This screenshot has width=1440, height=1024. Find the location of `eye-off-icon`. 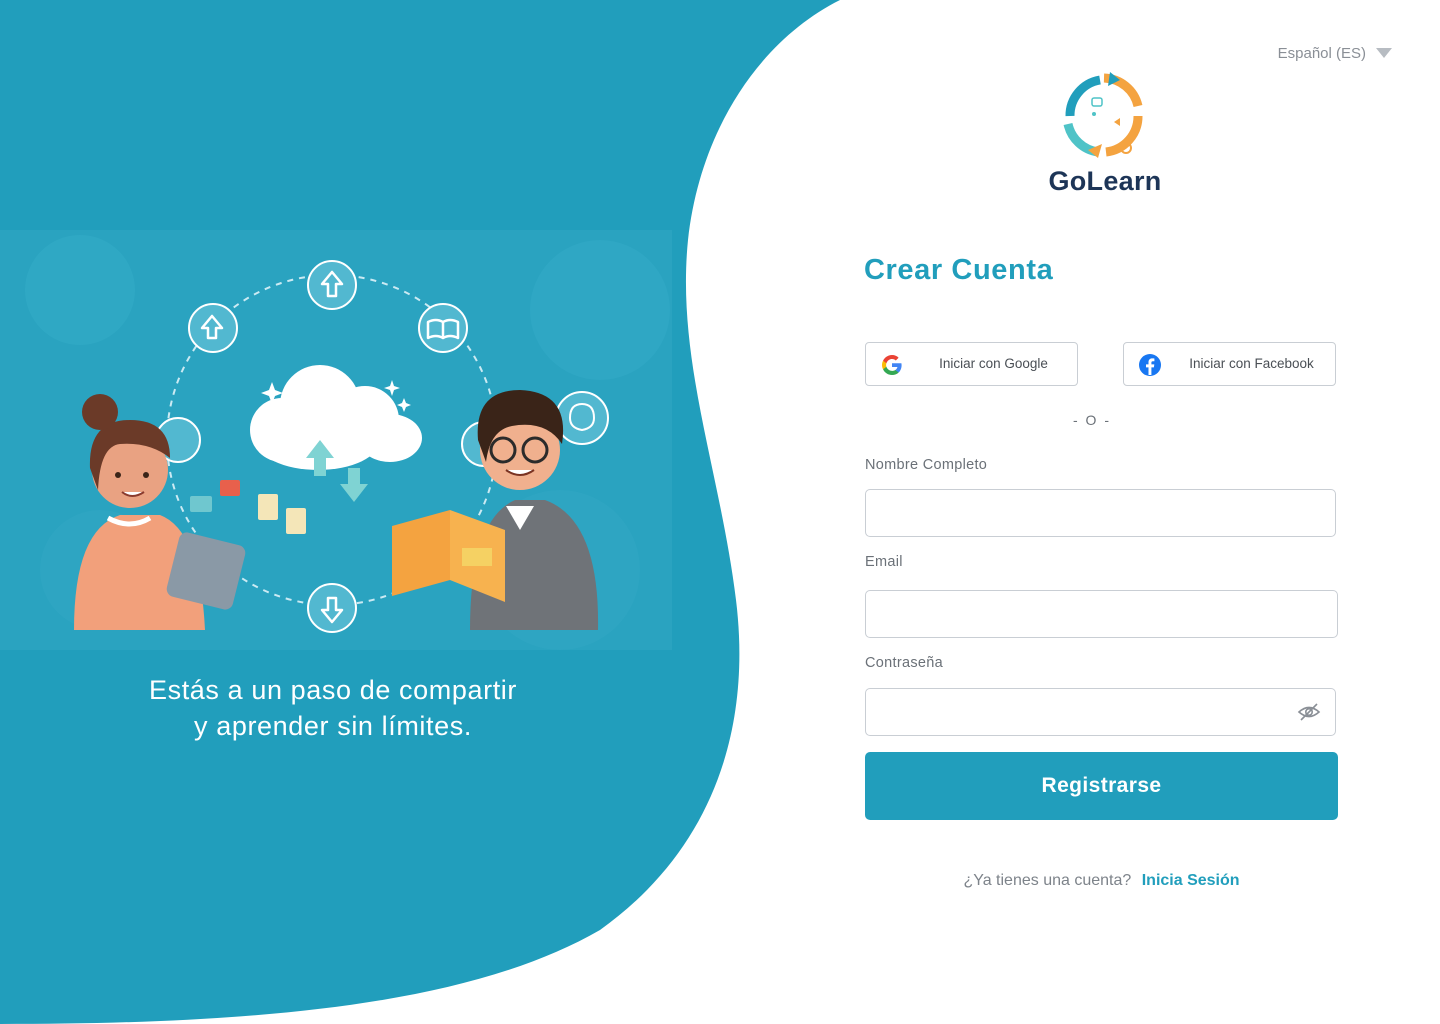

eye-off-icon is located at coordinates (1309, 712).